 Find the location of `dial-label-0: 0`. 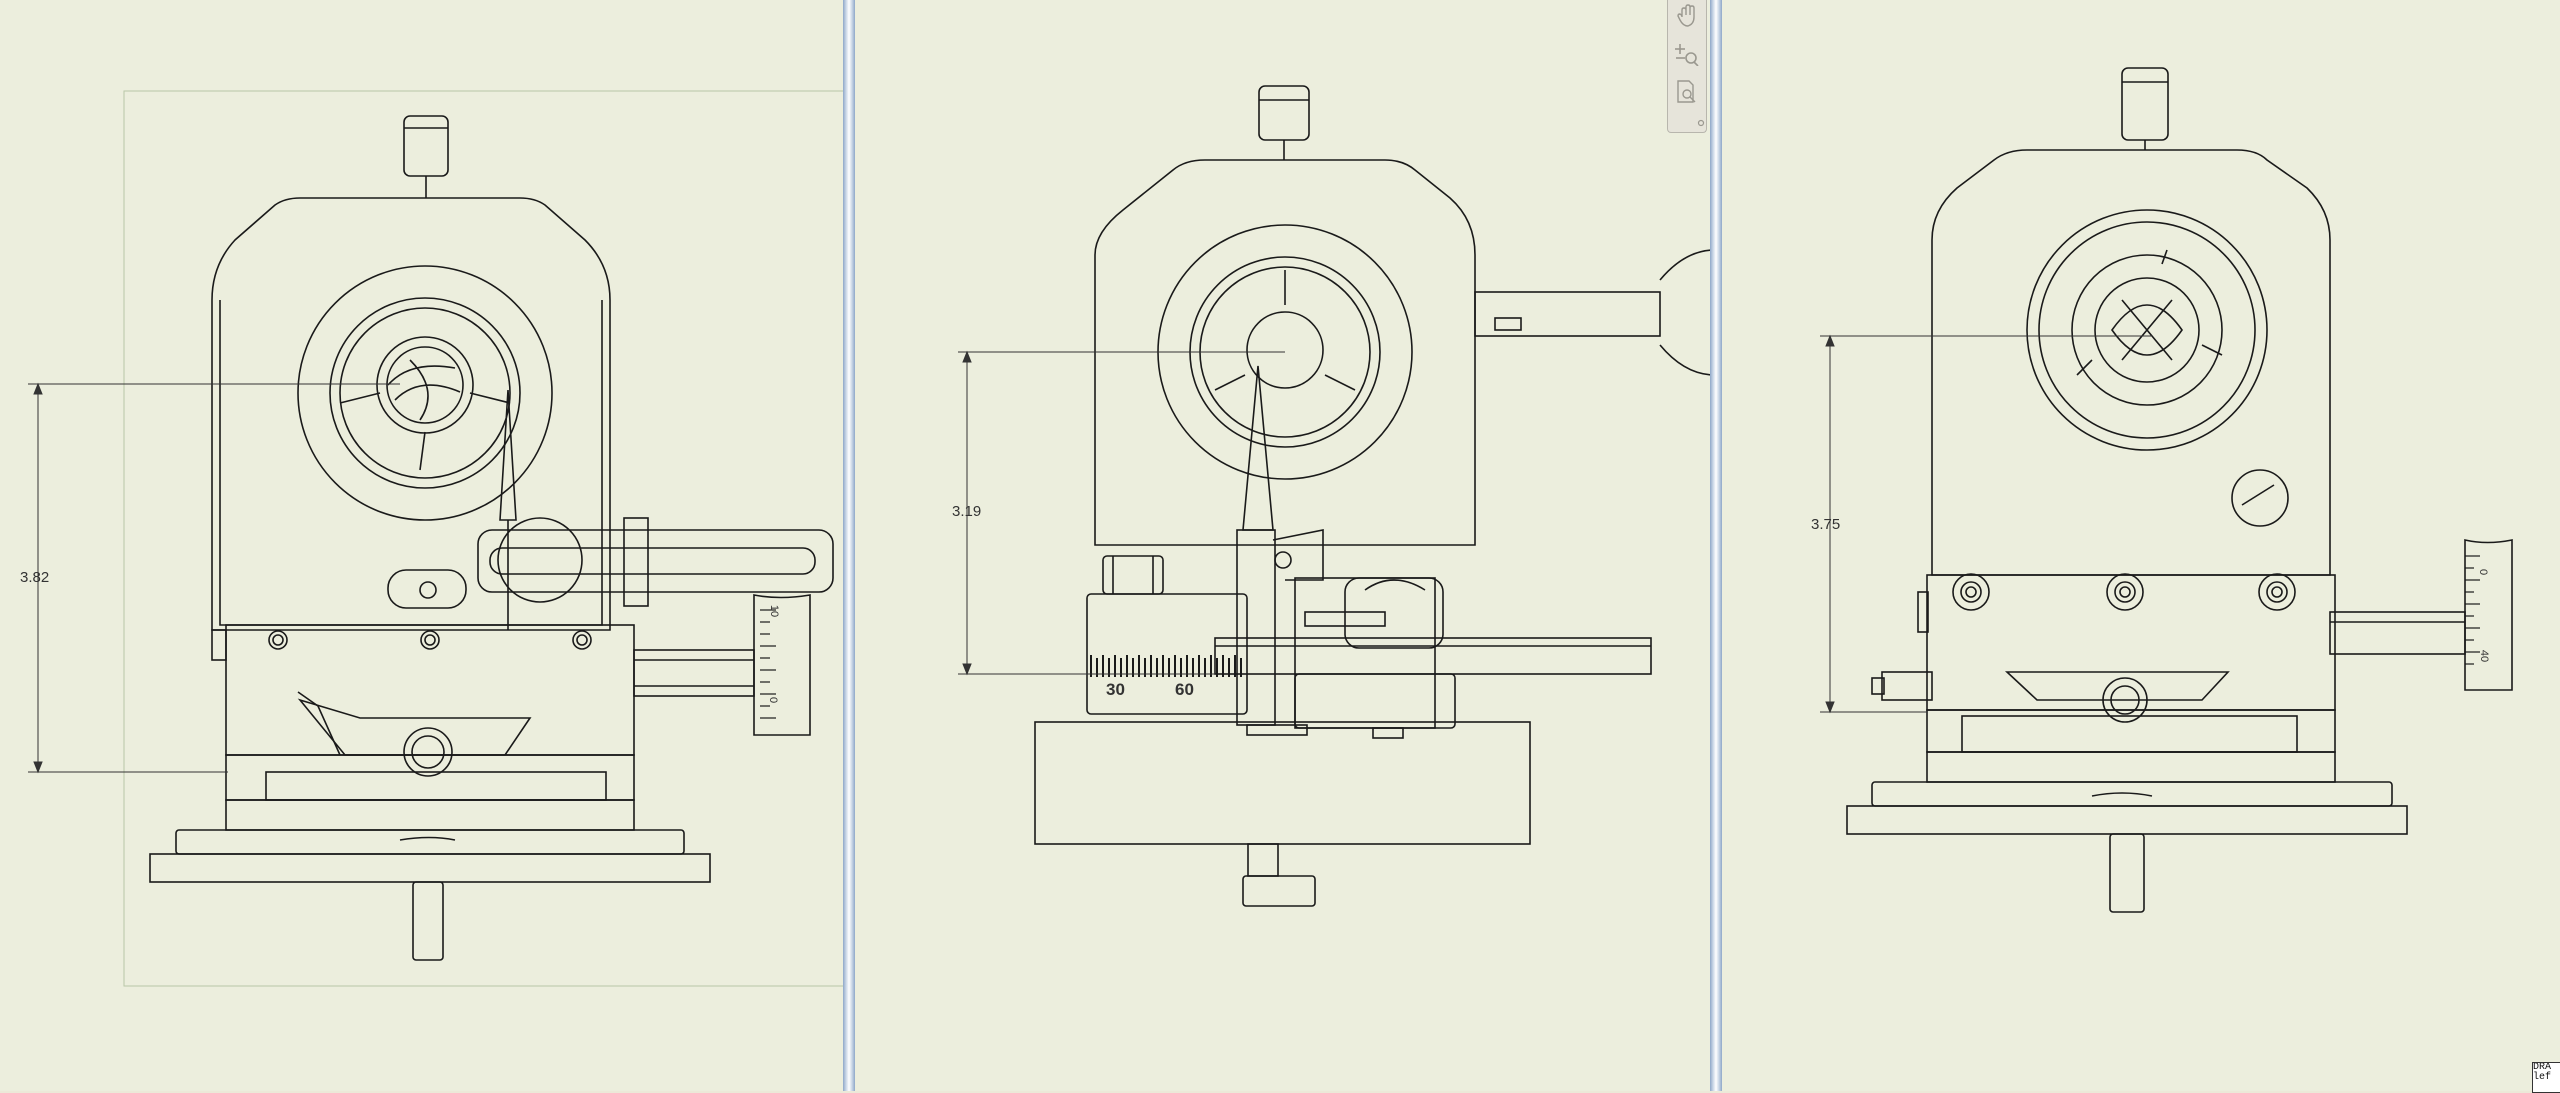

dial-label-0: 0 is located at coordinates (773, 700).